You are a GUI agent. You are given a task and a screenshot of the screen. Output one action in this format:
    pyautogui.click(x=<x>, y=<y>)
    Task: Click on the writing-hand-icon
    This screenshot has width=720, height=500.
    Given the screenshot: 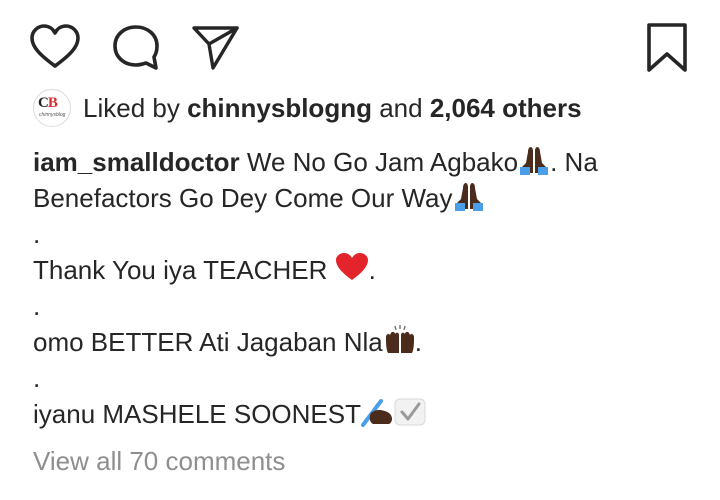 What is the action you would take?
    pyautogui.click(x=377, y=412)
    